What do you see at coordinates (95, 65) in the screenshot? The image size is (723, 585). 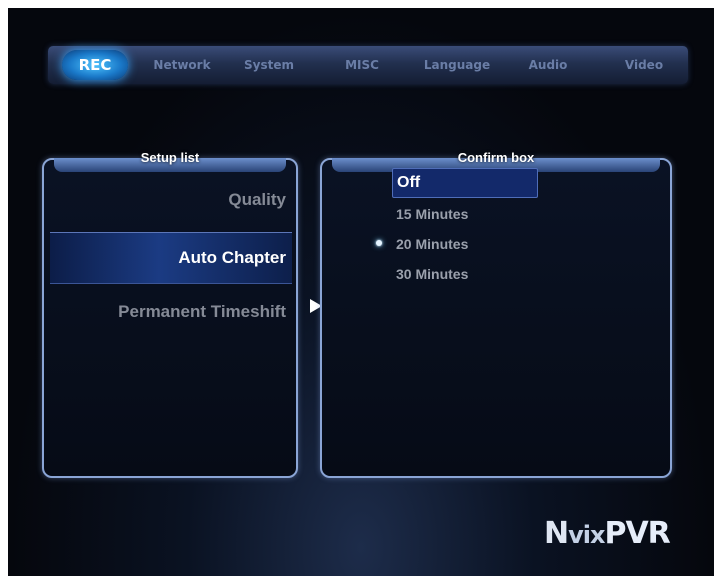 I see `tab-rec: REC` at bounding box center [95, 65].